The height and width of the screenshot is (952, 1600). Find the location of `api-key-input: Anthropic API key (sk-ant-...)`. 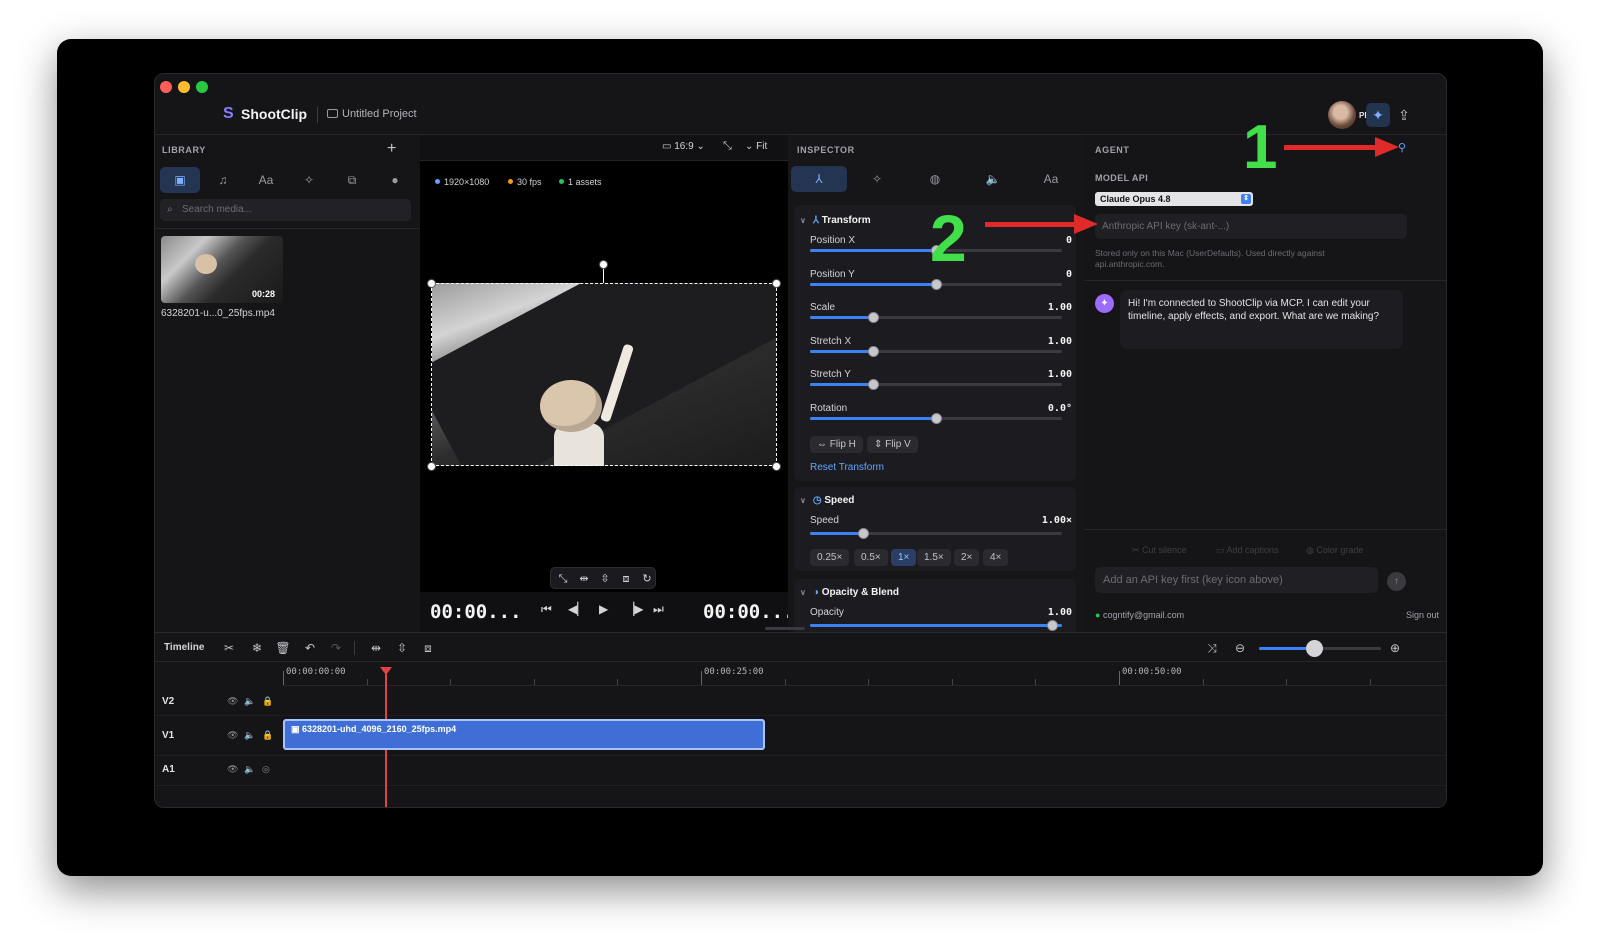

api-key-input: Anthropic API key (sk-ant-...) is located at coordinates (1251, 226).